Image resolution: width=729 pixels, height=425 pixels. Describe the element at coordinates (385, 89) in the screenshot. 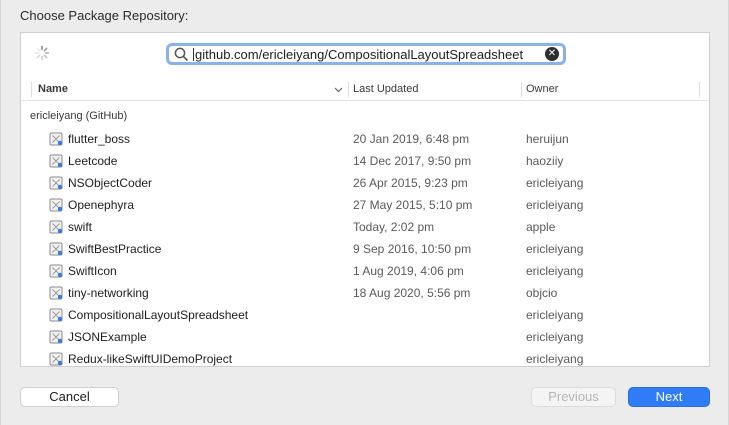

I see `column-last-updated: Last Updated` at that location.